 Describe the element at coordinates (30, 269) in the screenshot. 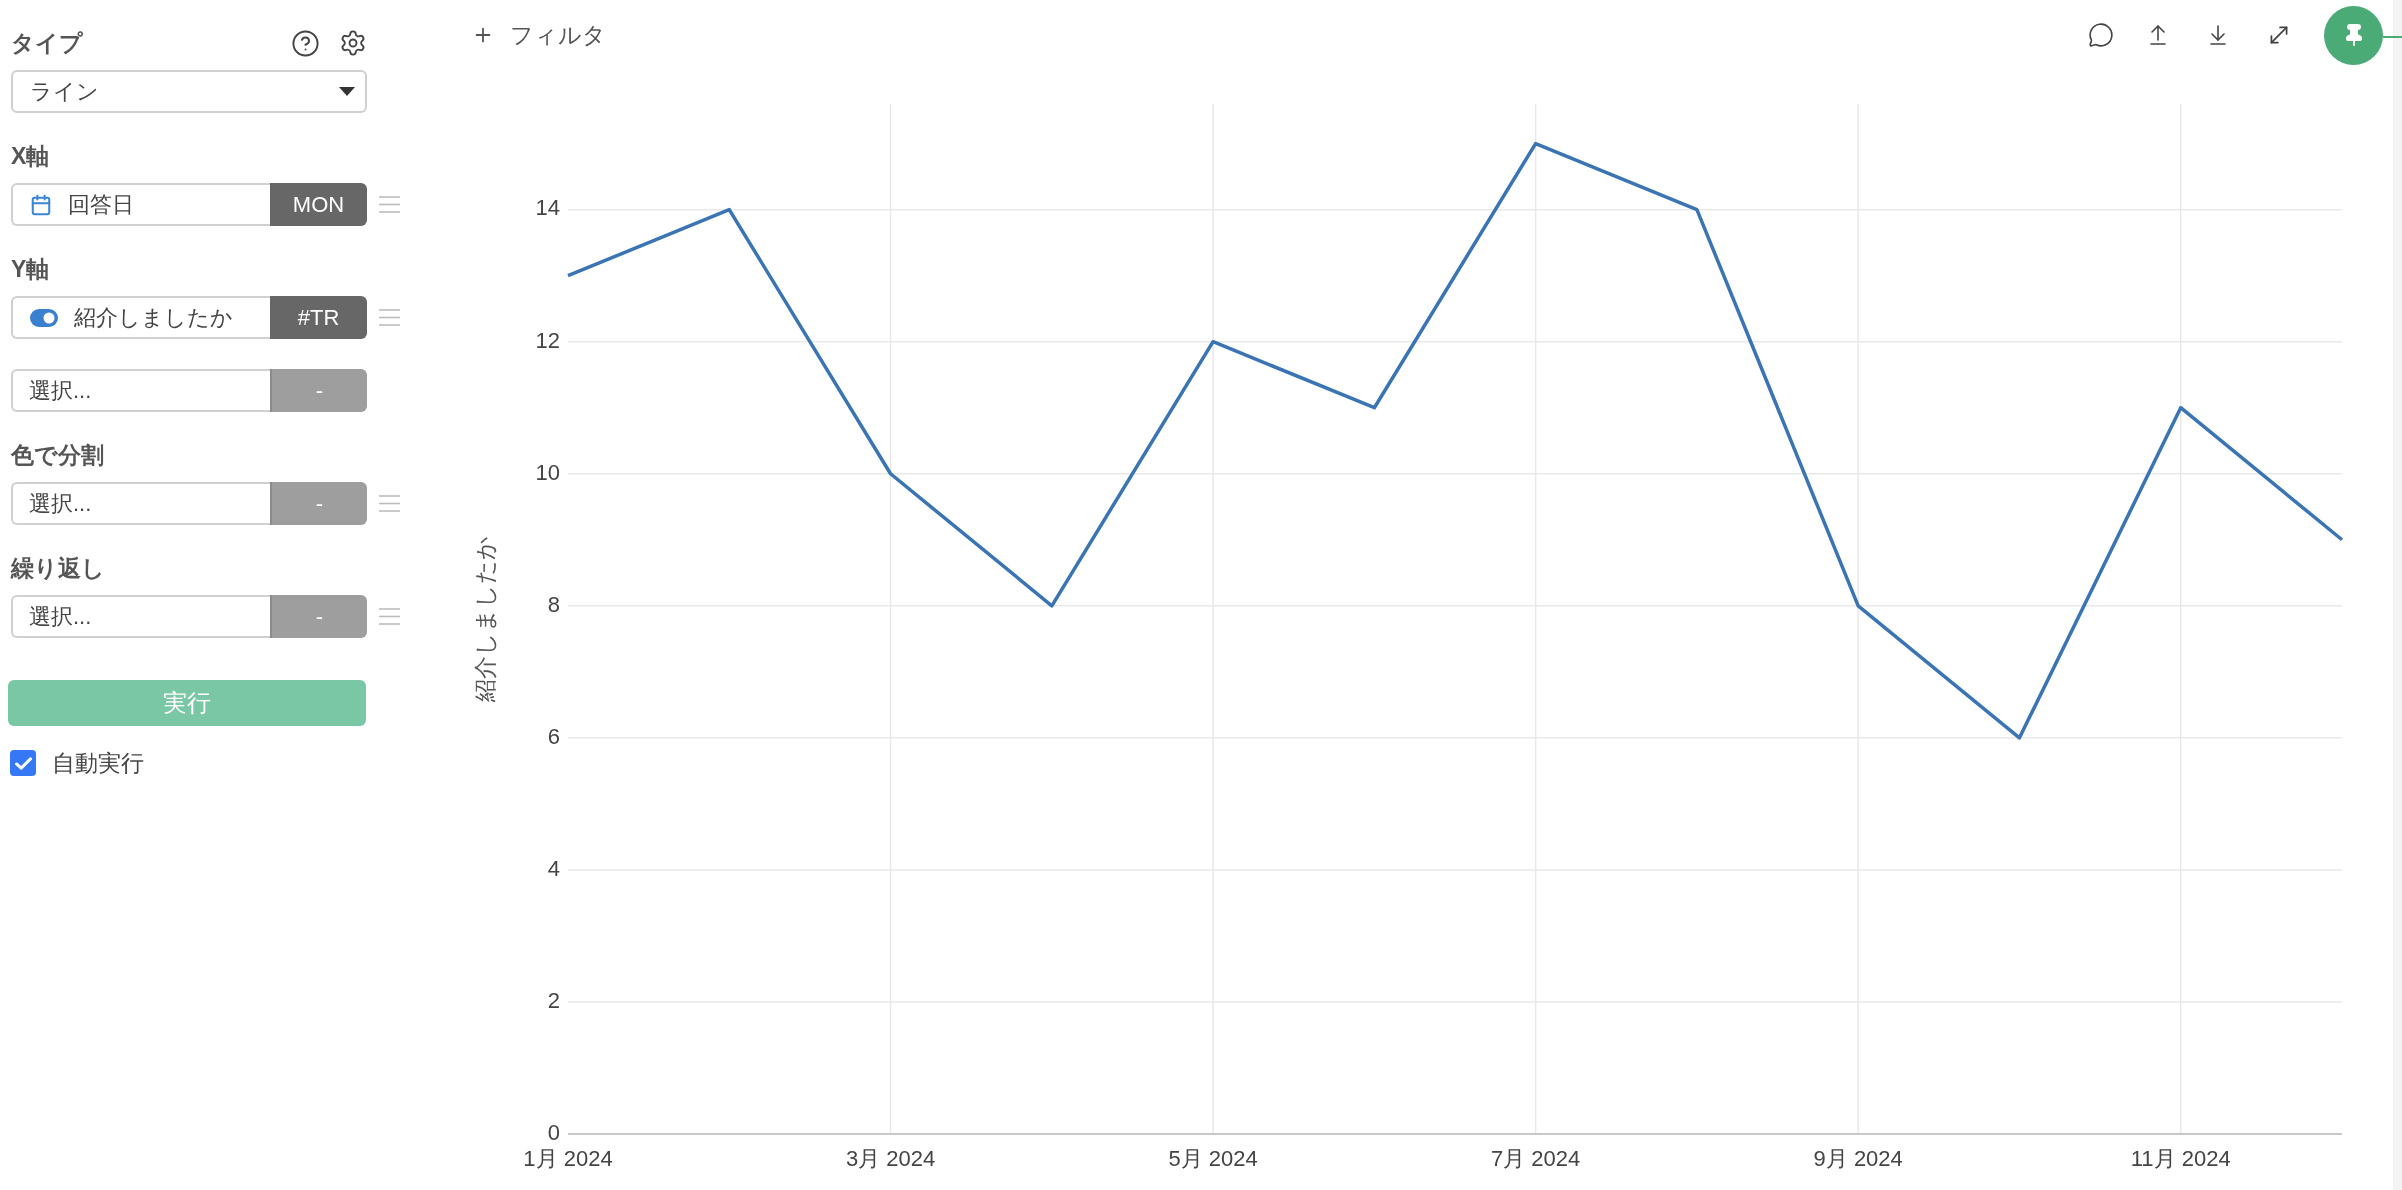

I see `section-label: Y軸` at that location.